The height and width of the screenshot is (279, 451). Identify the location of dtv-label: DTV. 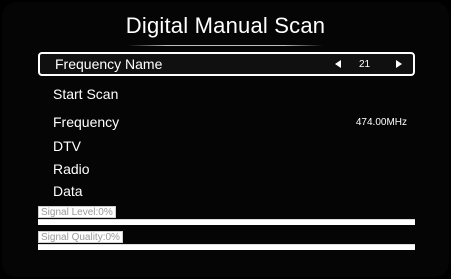
(67, 146).